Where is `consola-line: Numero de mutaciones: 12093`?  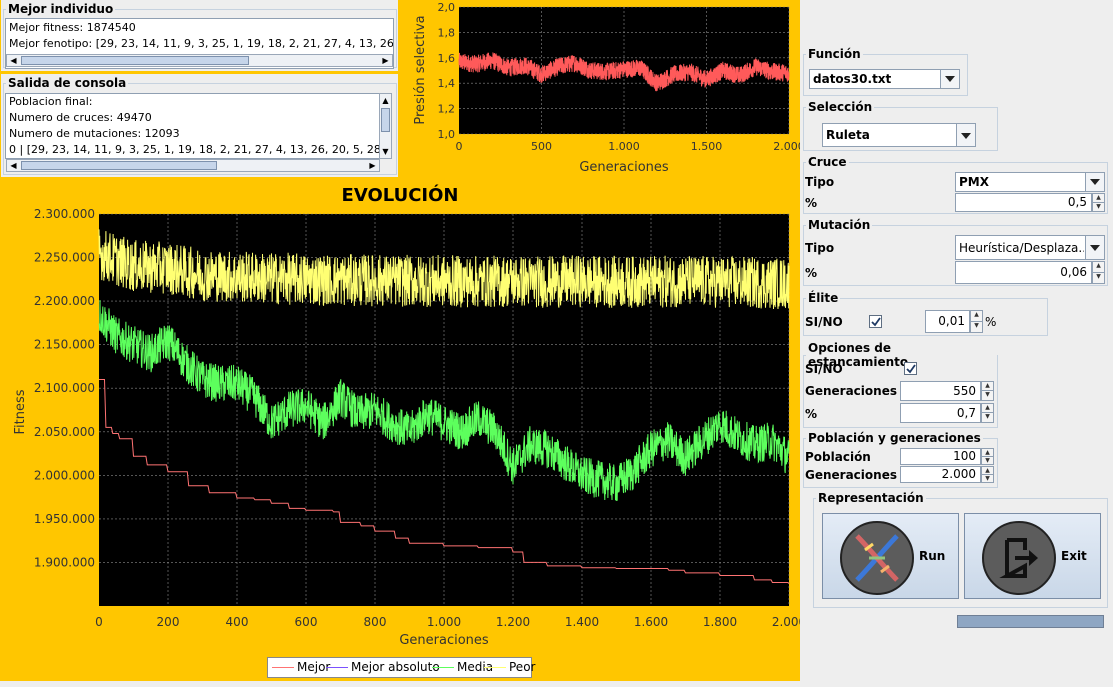
consola-line: Numero de mutaciones: 12093 is located at coordinates (94, 133).